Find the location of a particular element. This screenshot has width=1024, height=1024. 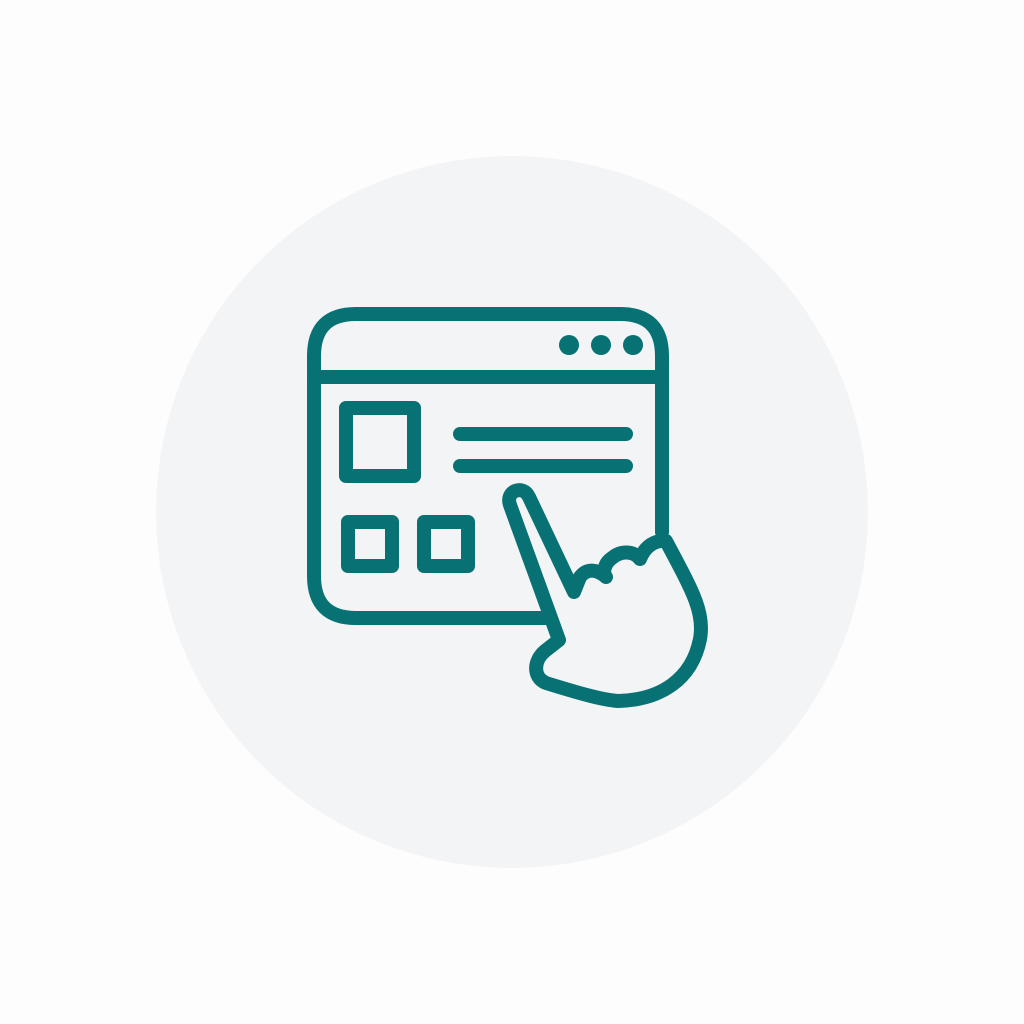

pointing-hand-icon is located at coordinates (605, 595).